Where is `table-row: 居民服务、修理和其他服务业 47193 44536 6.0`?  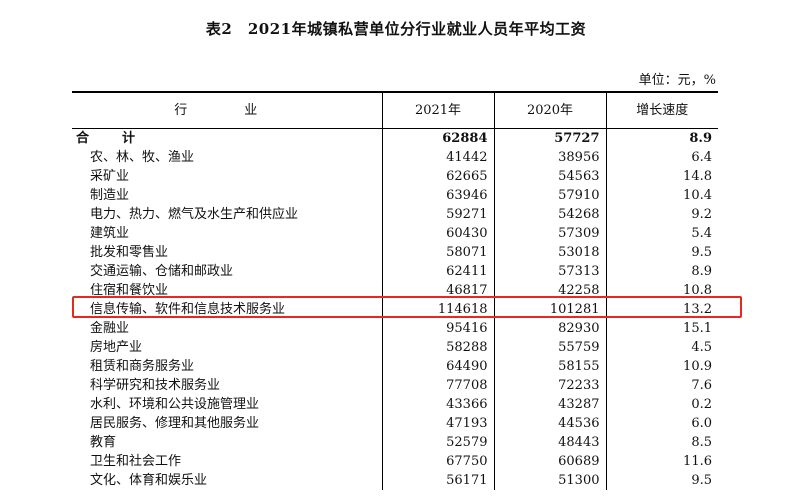 table-row: 居民服务、修理和其他服务业 47193 44536 6.0 is located at coordinates (395, 423).